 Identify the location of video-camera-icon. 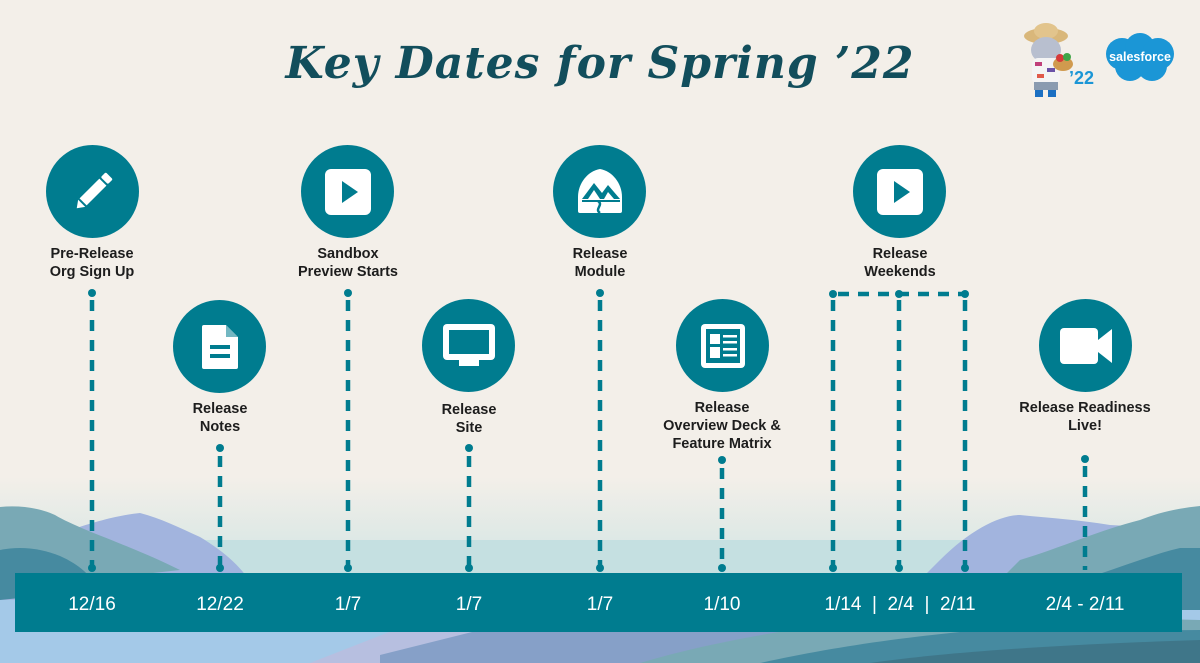
(1085, 345).